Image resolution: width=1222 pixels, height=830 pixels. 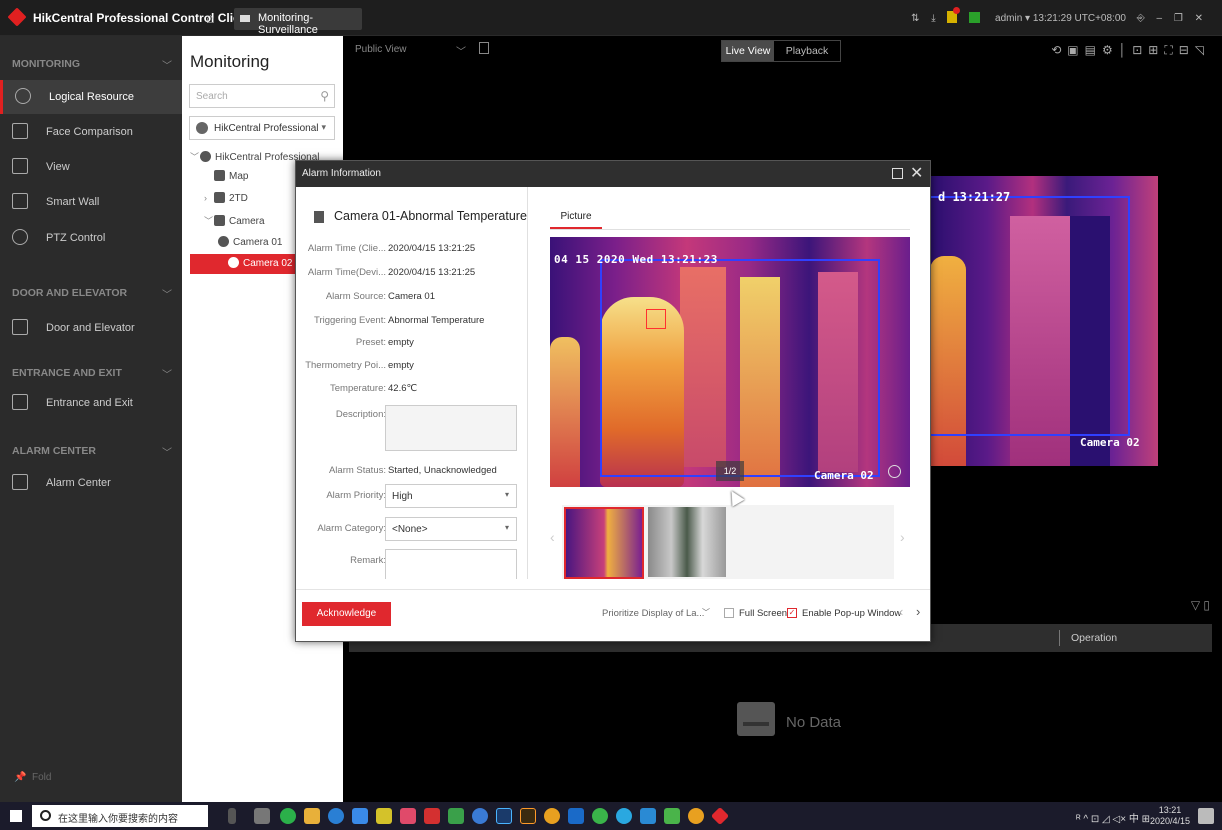 What do you see at coordinates (312, 816) in the screenshot?
I see `file-explorer-icon` at bounding box center [312, 816].